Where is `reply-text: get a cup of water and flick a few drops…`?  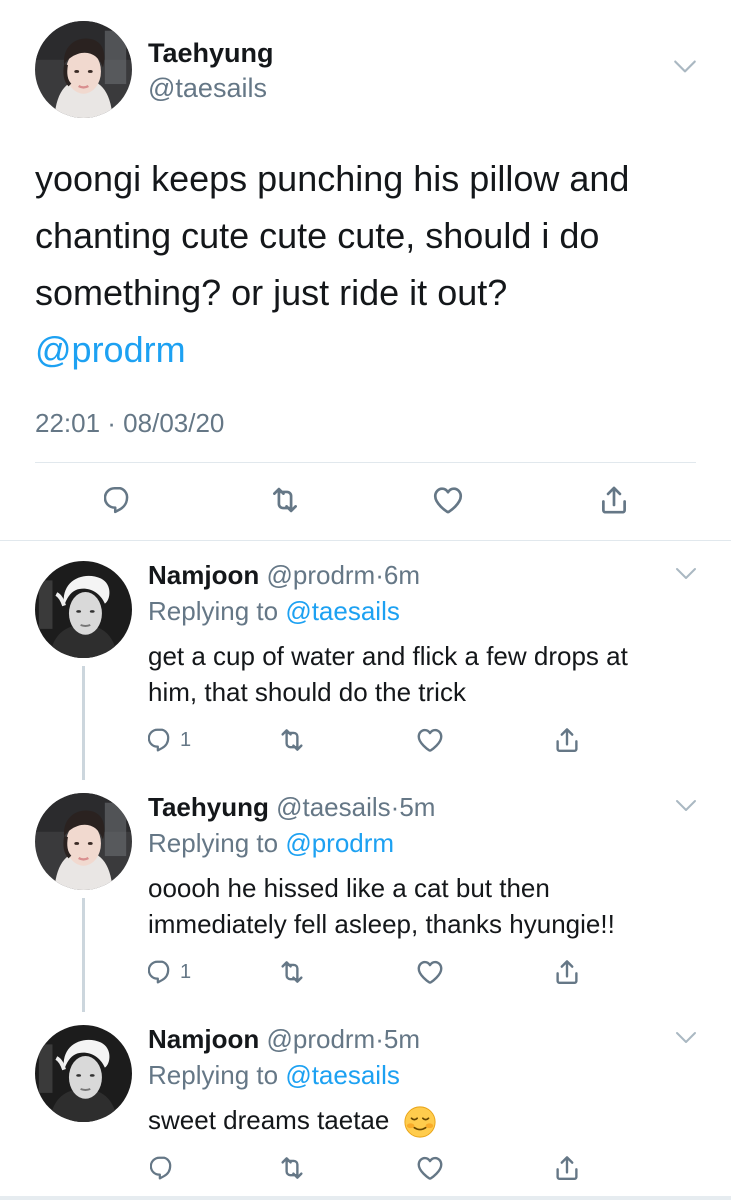 reply-text: get a cup of water and flick a few drops… is located at coordinates (428, 674).